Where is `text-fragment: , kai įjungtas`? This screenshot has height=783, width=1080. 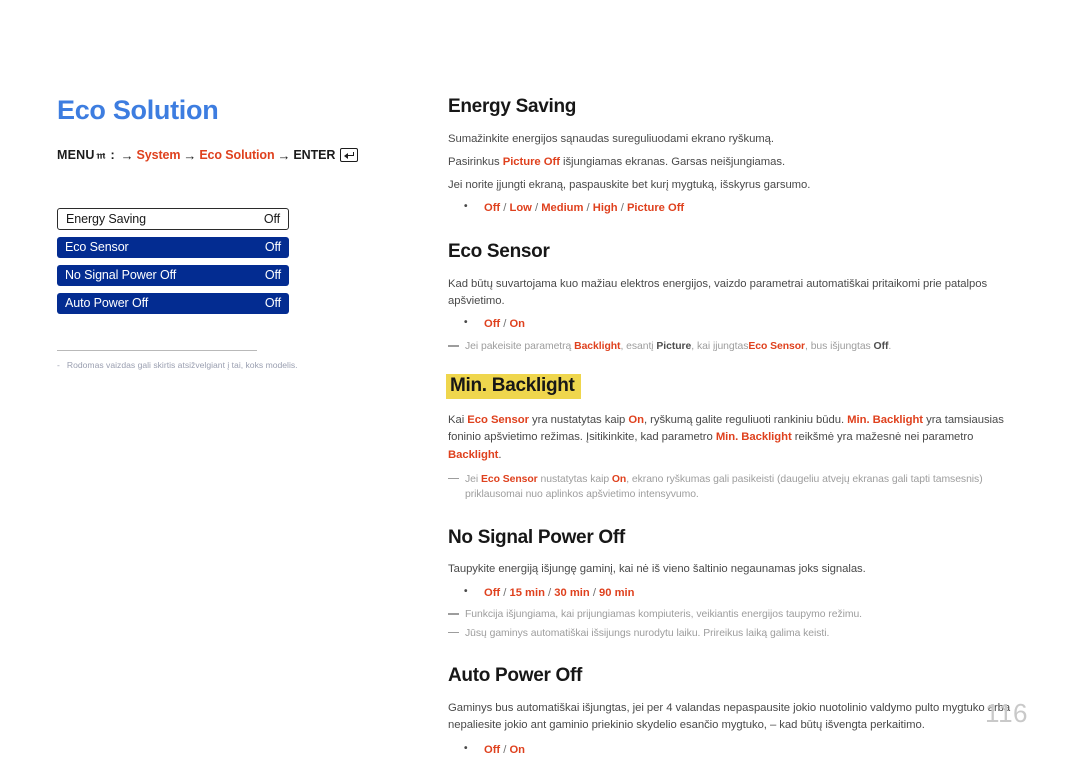 text-fragment: , kai įjungtas is located at coordinates (720, 347).